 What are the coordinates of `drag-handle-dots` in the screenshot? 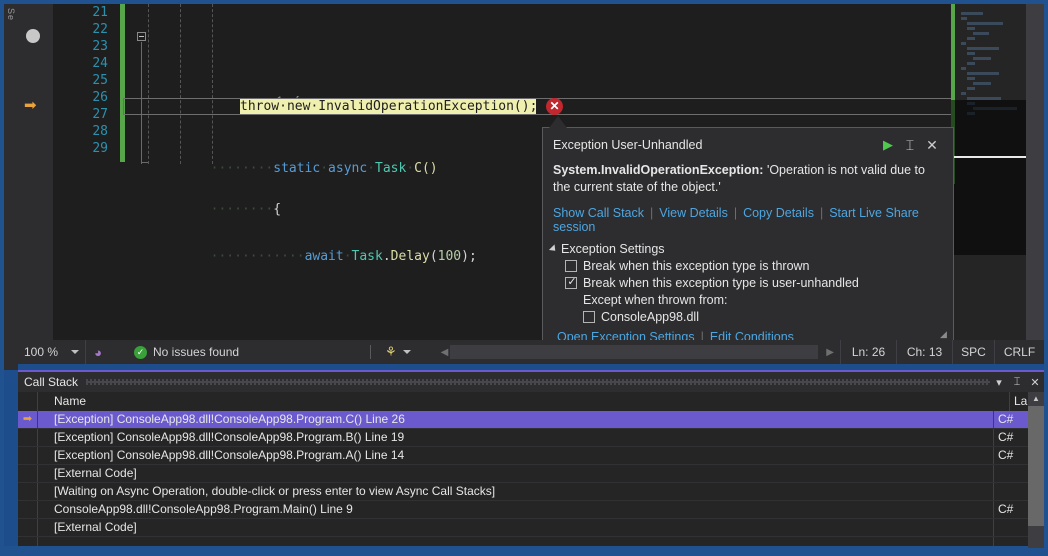 It's located at (538, 382).